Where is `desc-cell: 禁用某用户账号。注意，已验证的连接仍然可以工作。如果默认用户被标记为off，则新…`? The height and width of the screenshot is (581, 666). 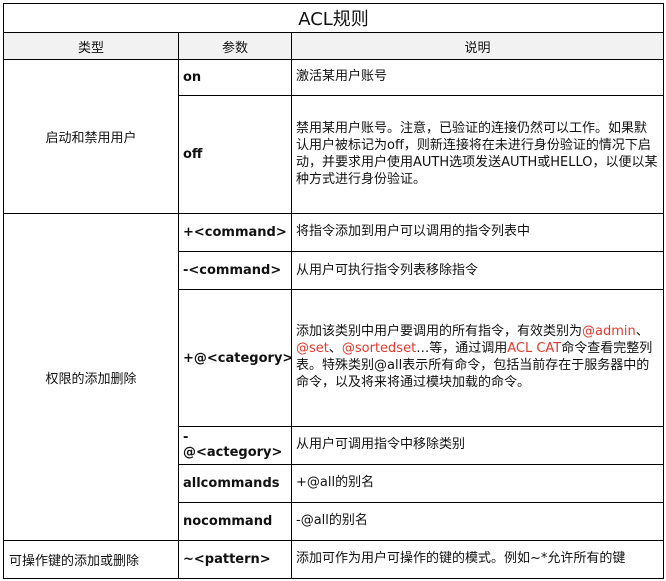
desc-cell: 禁用某用户账号。注意，已验证的连接仍然可以工作。如果默认用户被标记为off，则新… is located at coordinates (477, 155).